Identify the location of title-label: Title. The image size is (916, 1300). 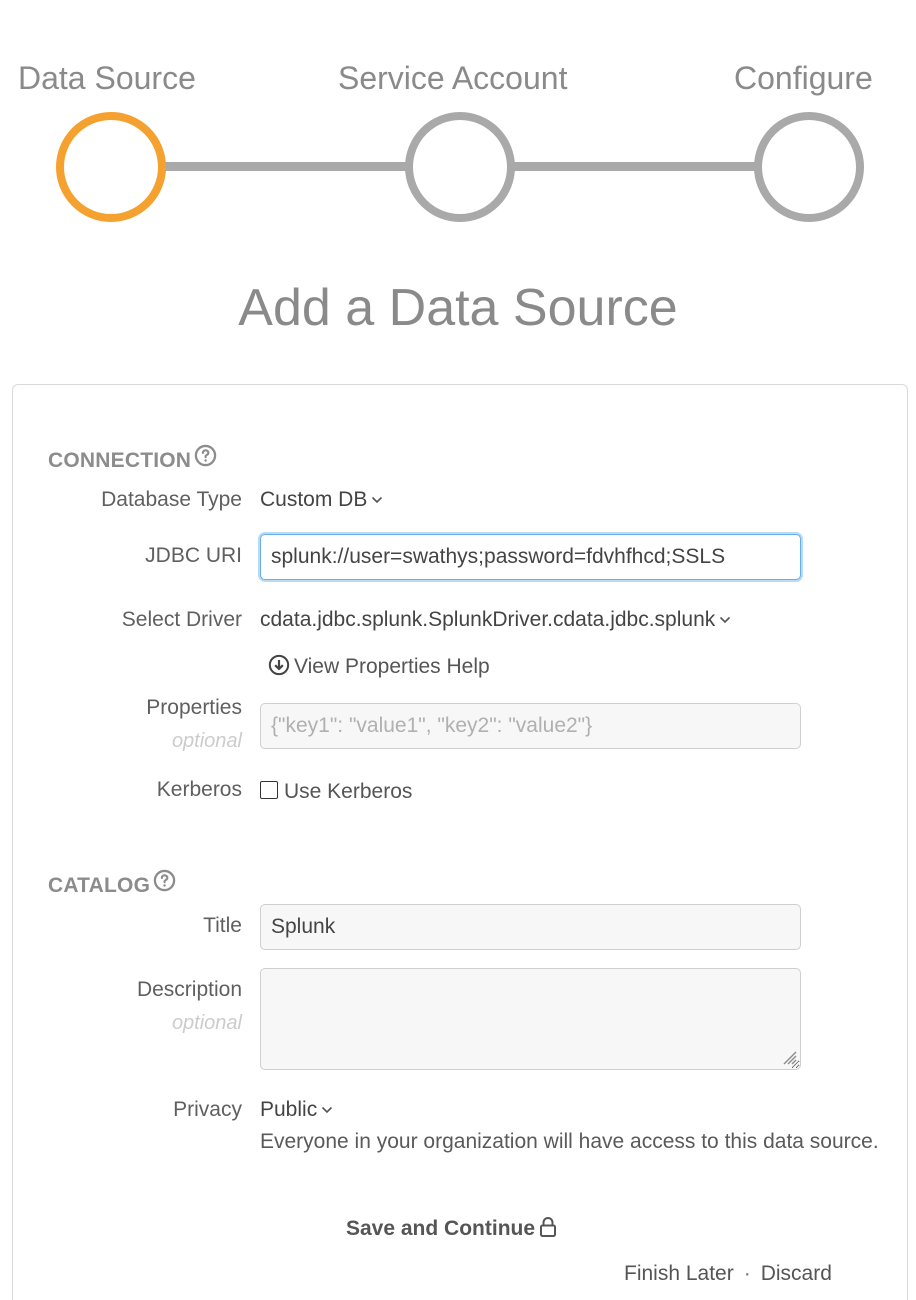
(222, 925).